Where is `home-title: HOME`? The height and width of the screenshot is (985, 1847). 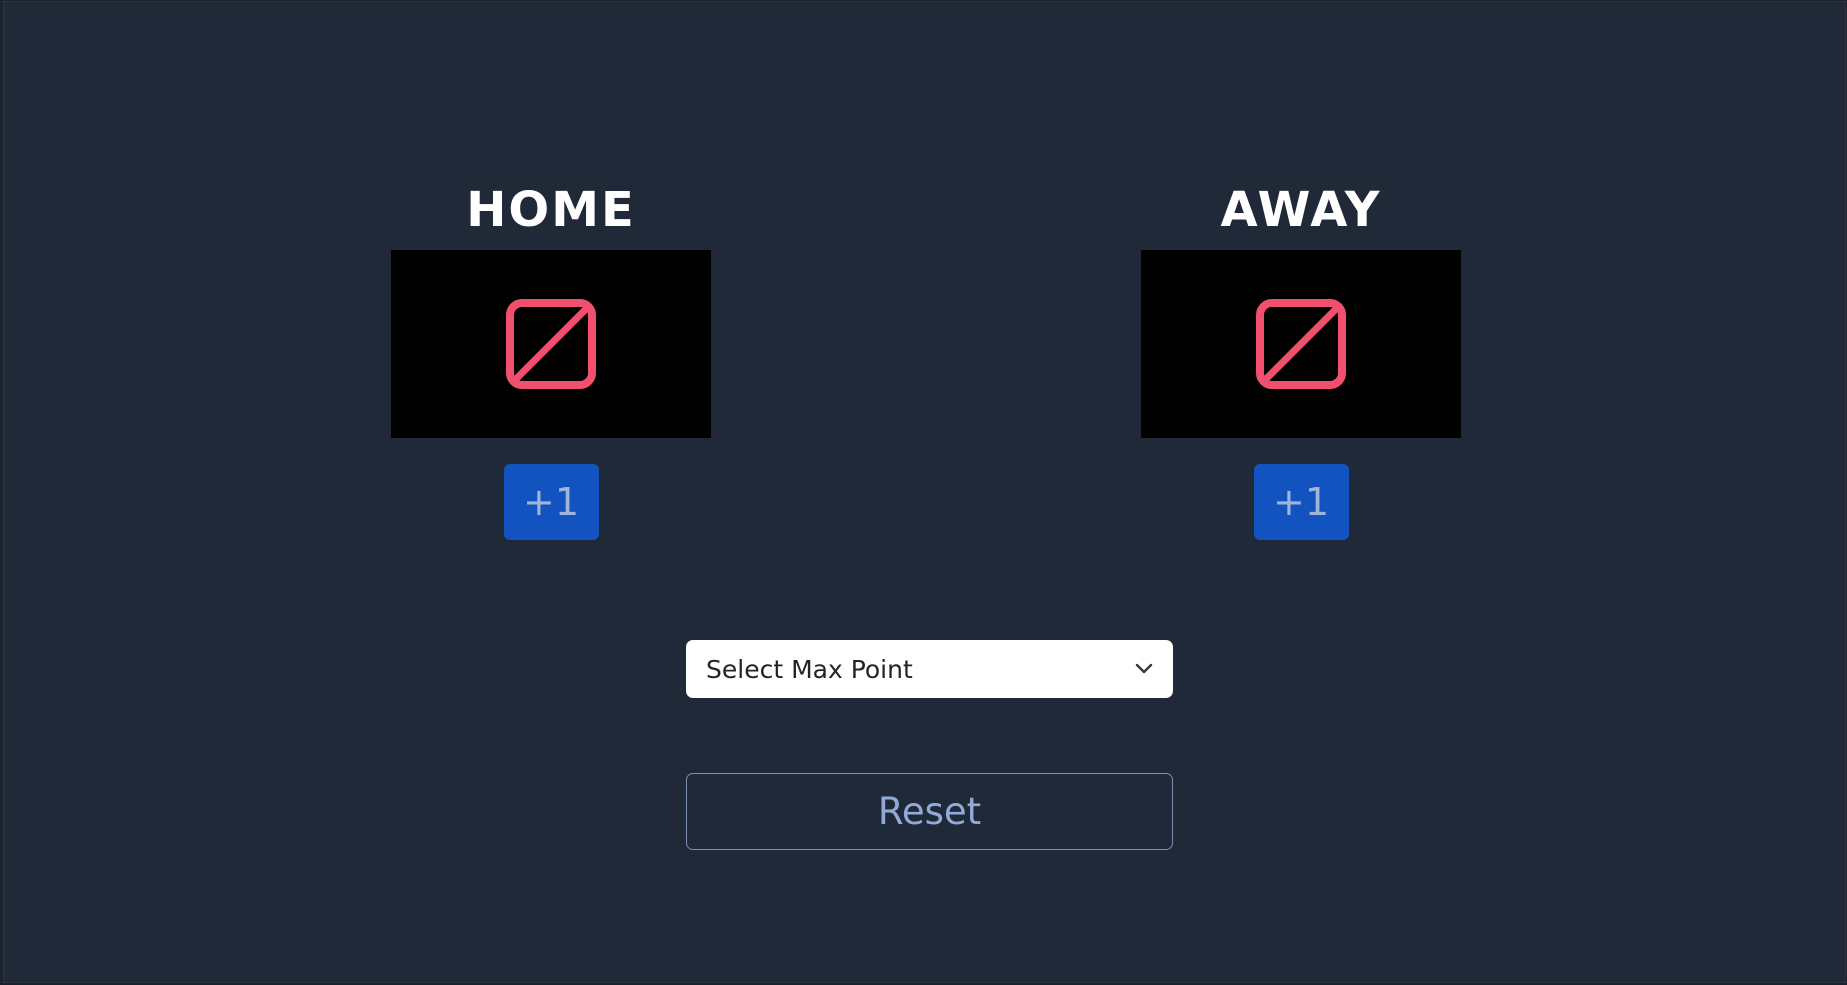
home-title: HOME is located at coordinates (551, 210).